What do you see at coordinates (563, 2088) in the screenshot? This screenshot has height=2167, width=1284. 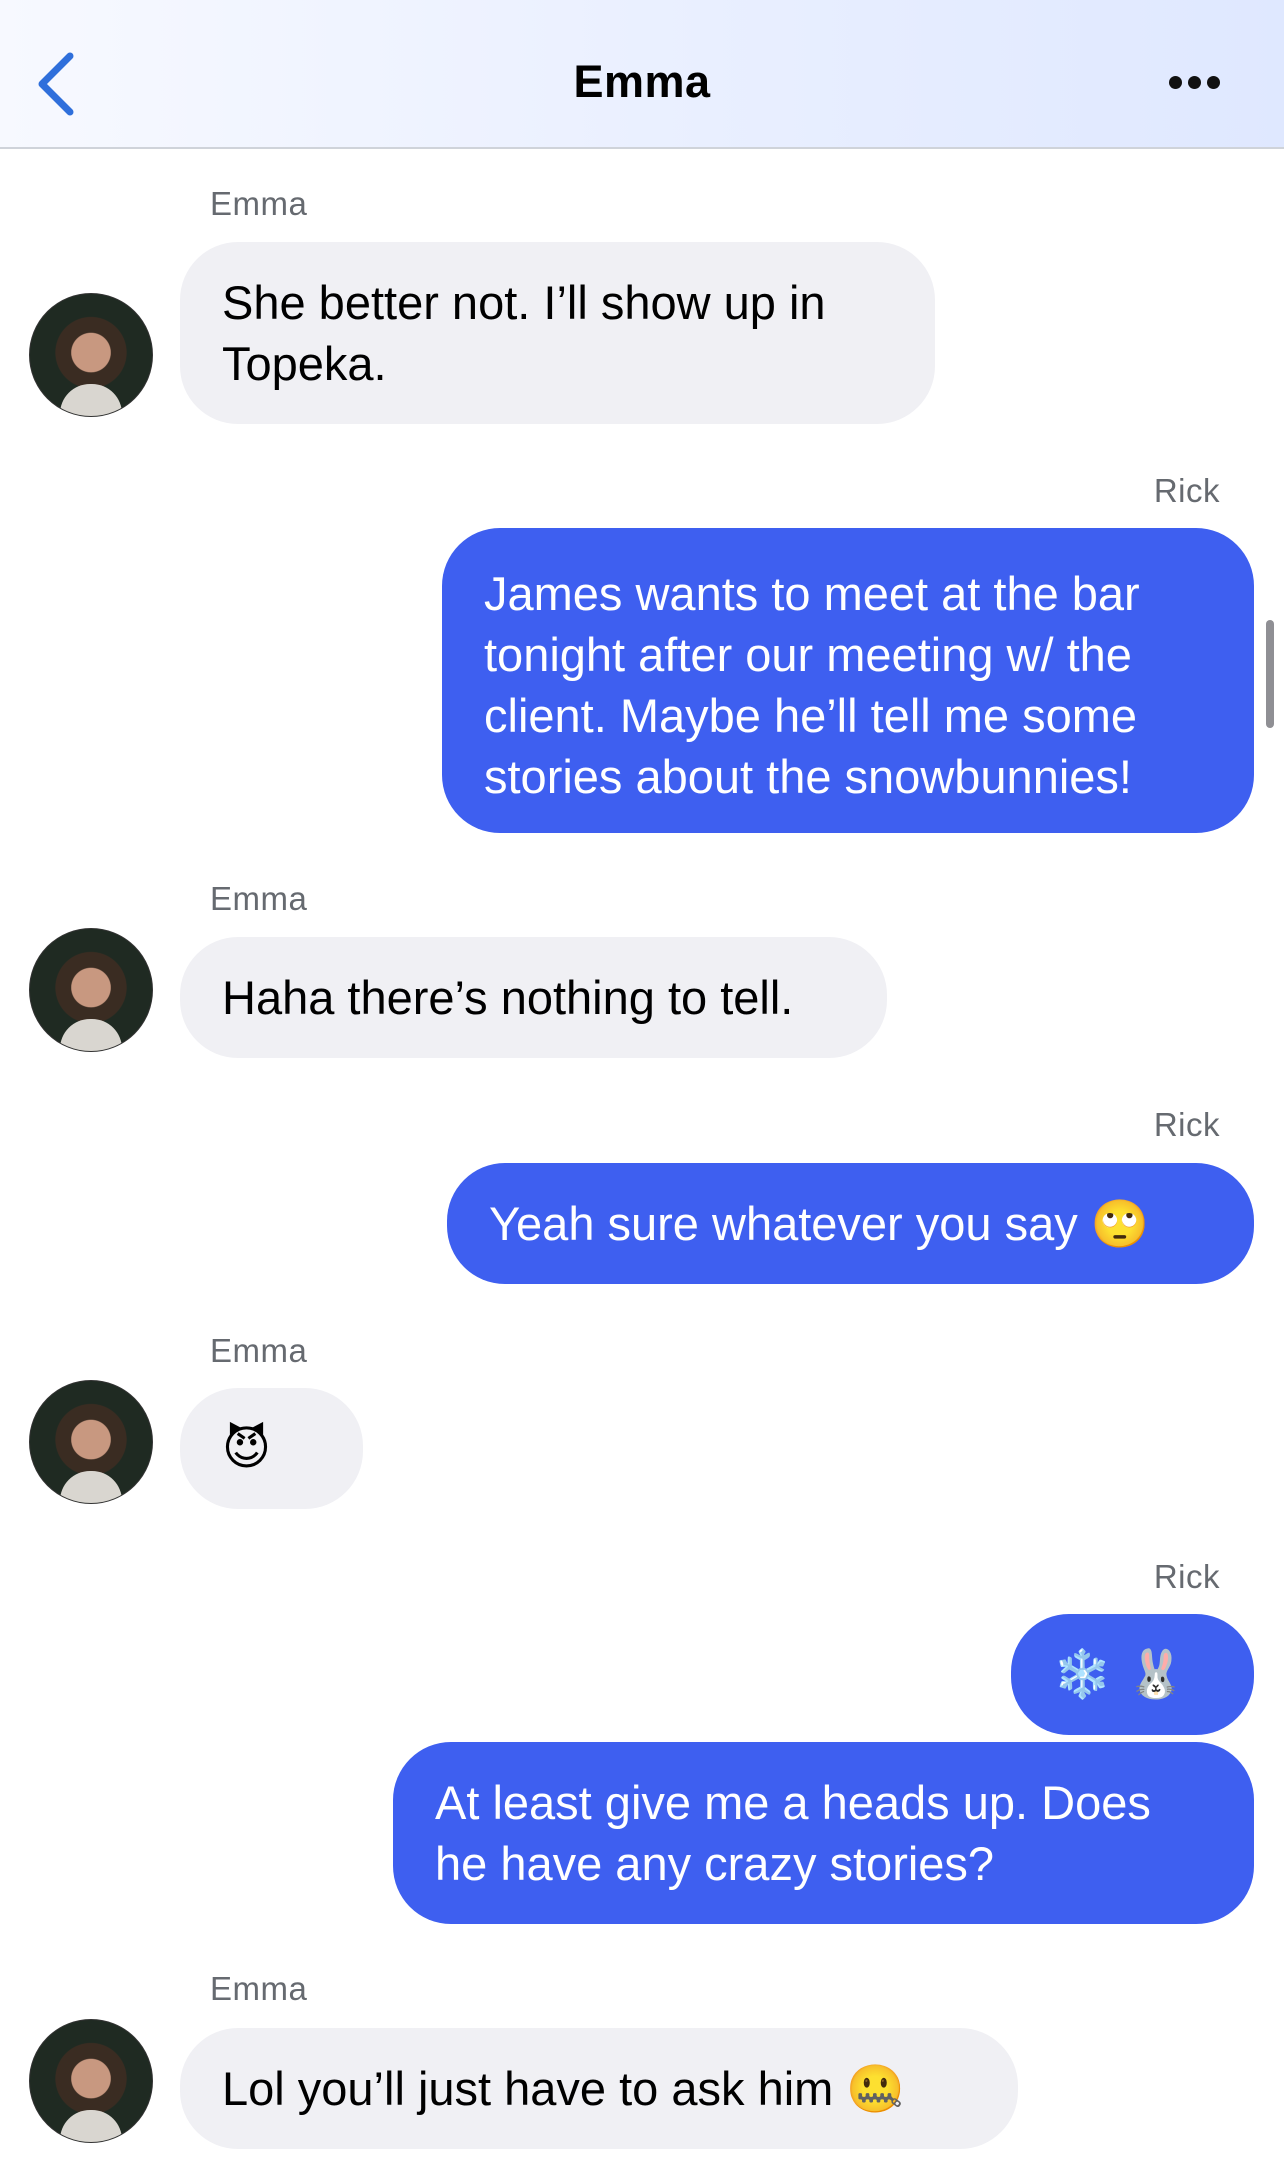 I see `message-text: Lol you’ll just have to ask him 🤐` at bounding box center [563, 2088].